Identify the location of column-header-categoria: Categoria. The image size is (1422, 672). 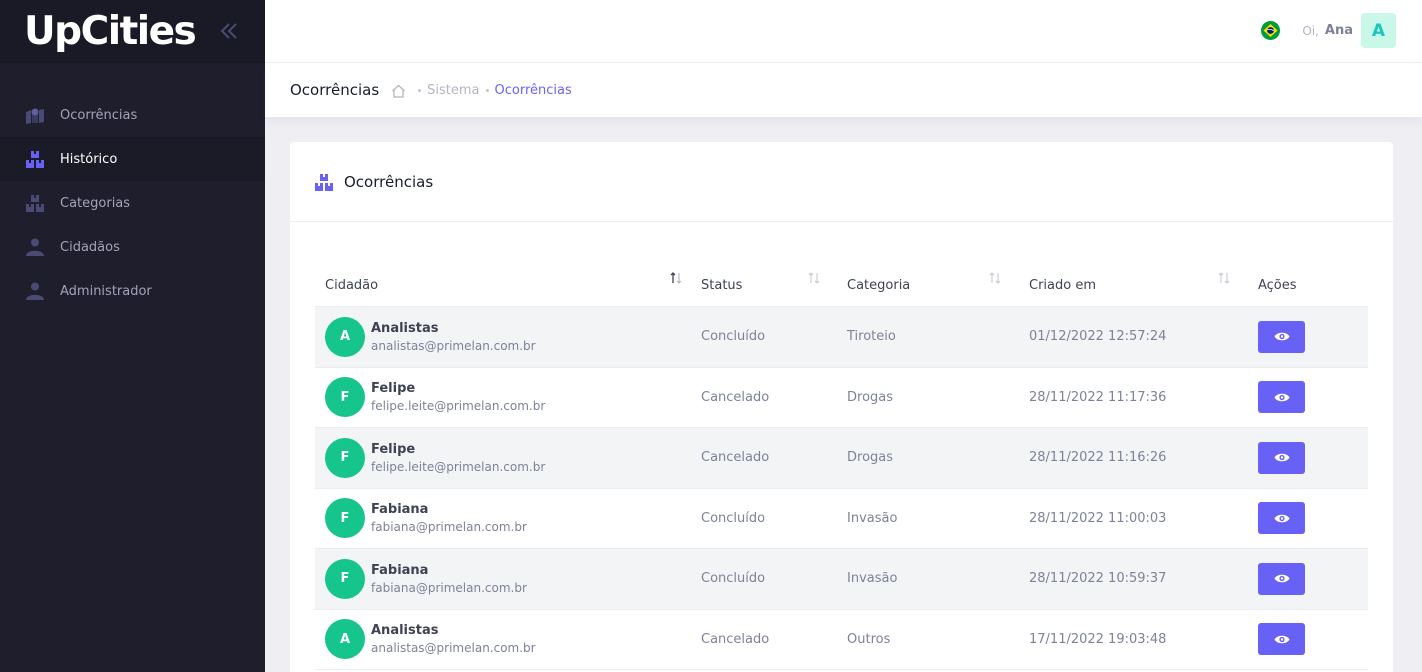
(928, 285).